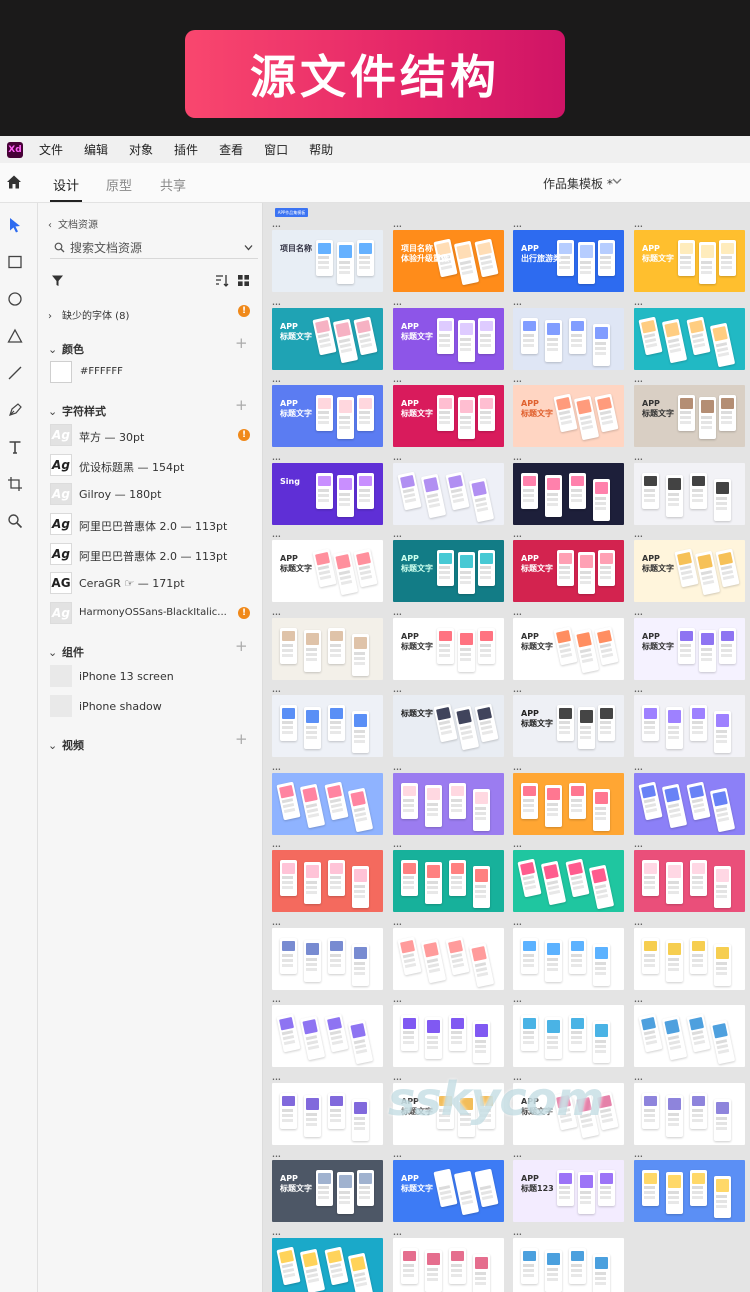  I want to click on menu-edit: 编辑, so click(96, 149).